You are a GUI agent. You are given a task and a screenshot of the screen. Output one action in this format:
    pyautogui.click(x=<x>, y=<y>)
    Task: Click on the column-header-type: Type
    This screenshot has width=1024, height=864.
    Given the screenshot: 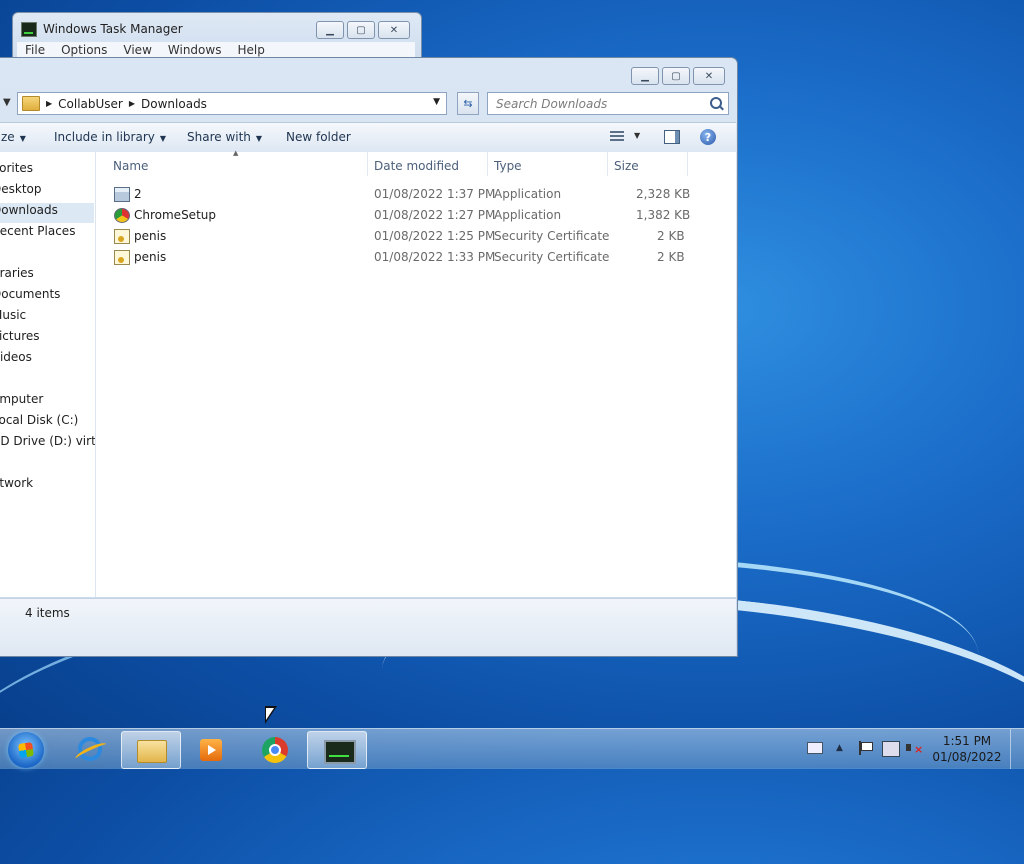 What is the action you would take?
    pyautogui.click(x=508, y=166)
    